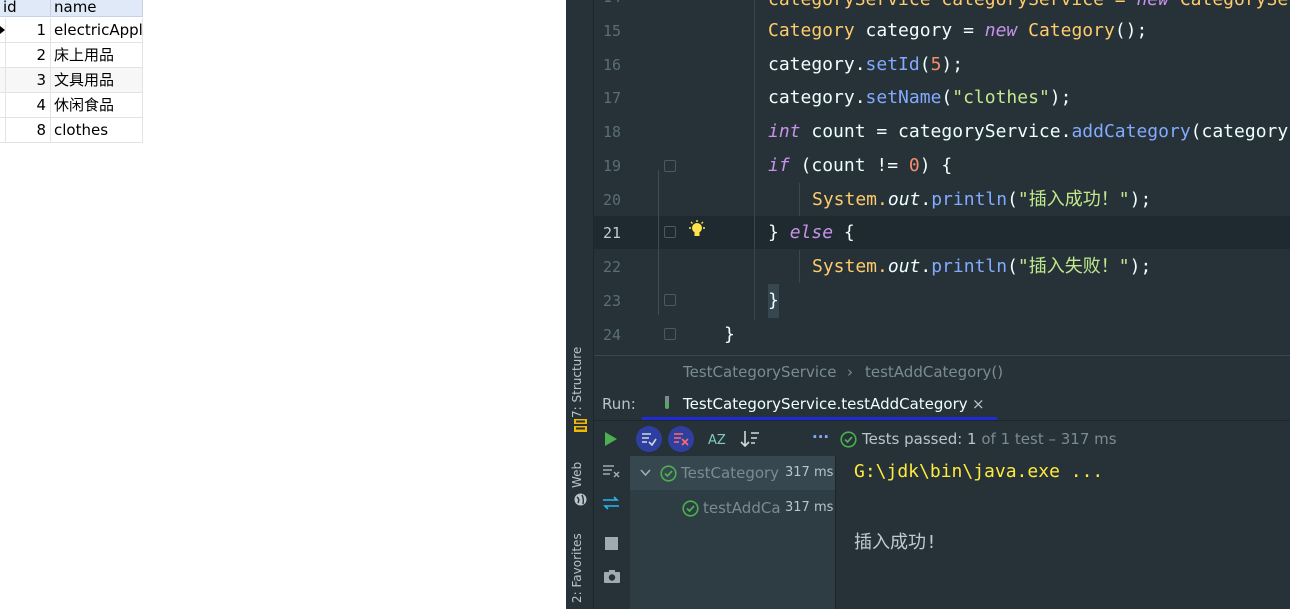 Image resolution: width=1290 pixels, height=609 pixels. I want to click on code-line-16: category.setId(5);, so click(865, 65).